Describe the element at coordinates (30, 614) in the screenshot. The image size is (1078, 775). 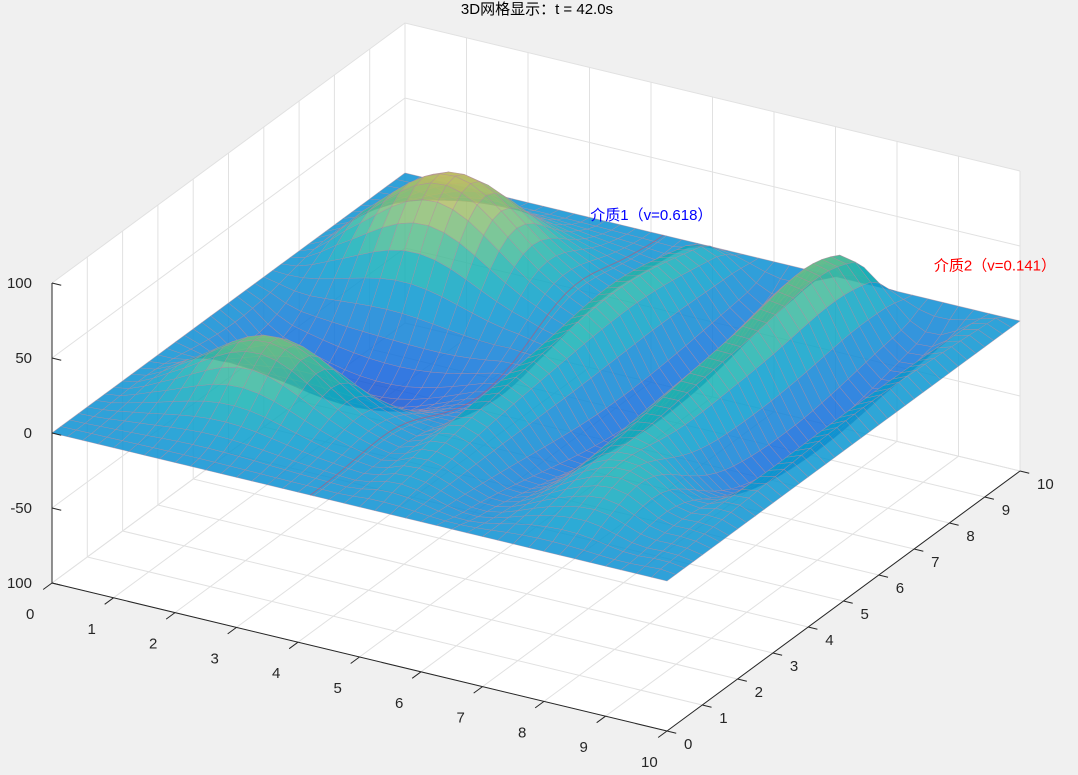
I see `x-tick-label: 0` at that location.